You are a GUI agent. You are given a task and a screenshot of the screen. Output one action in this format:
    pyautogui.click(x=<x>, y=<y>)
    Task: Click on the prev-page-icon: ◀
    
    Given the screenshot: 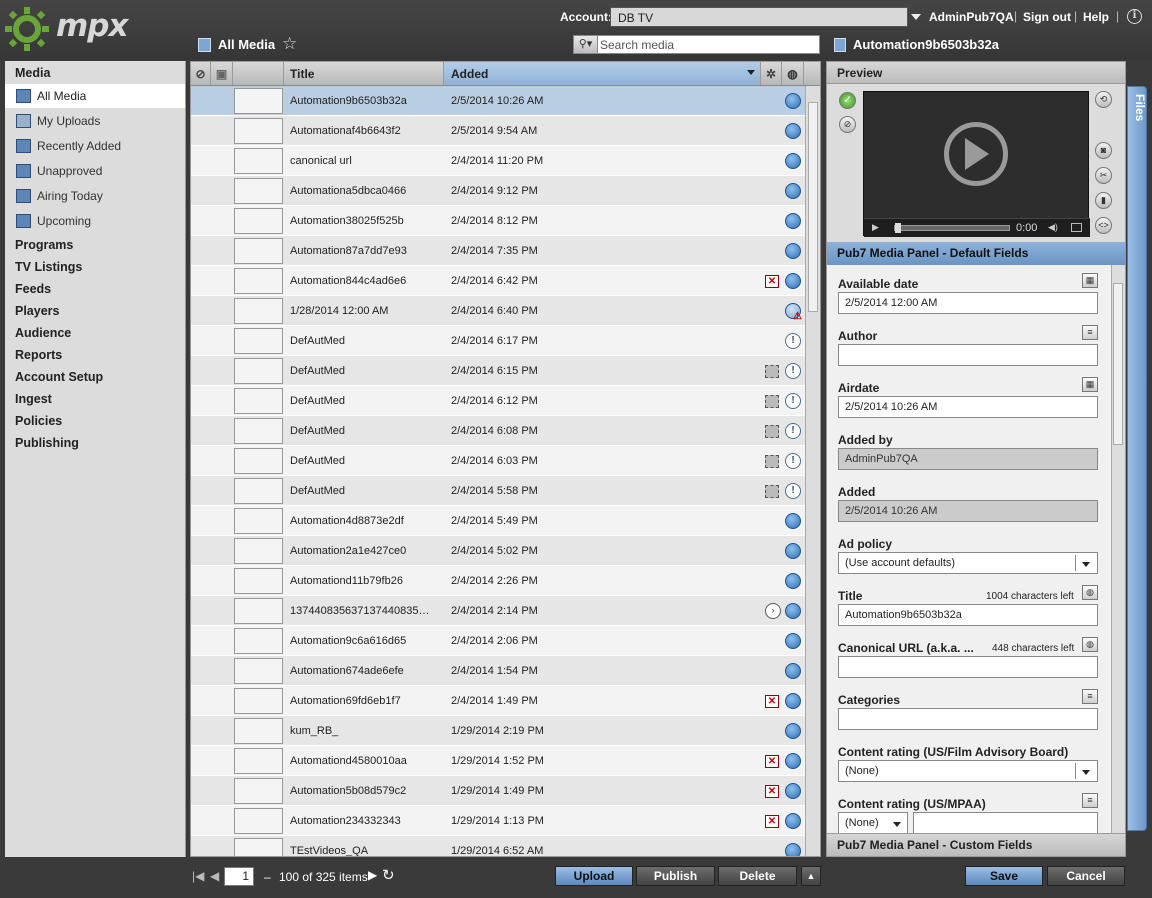 What is the action you would take?
    pyautogui.click(x=214, y=876)
    